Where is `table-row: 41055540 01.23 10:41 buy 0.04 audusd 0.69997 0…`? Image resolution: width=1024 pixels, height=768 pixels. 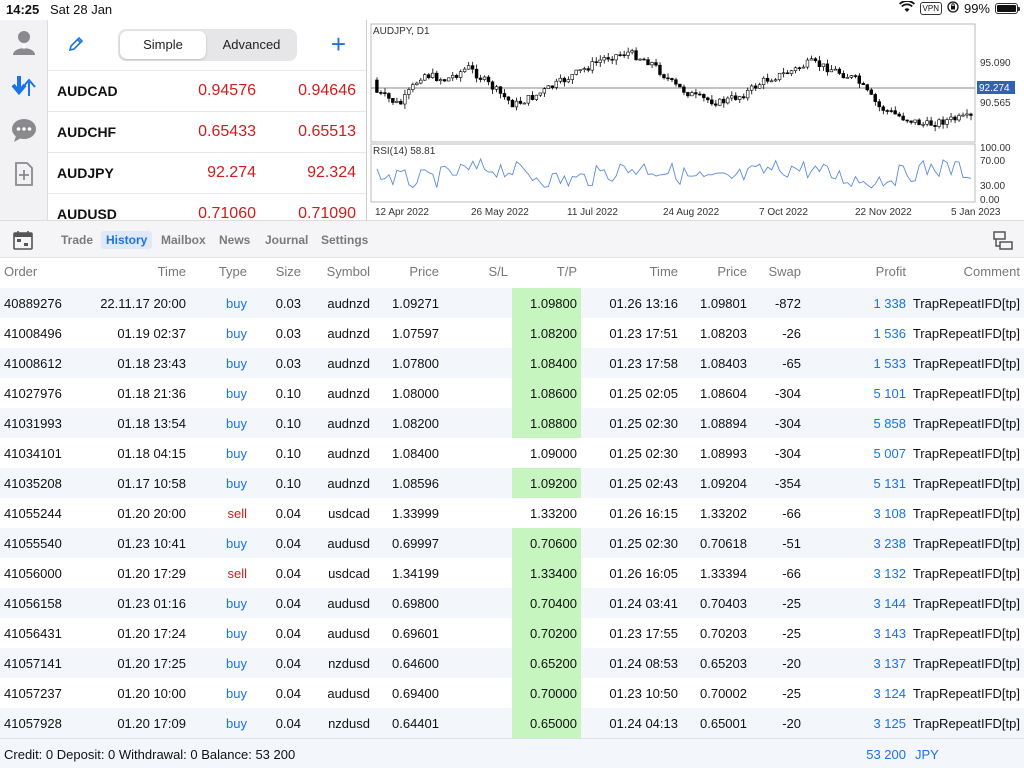
table-row: 41055540 01.23 10:41 buy 0.04 audusd 0.69997 0… is located at coordinates (512, 543).